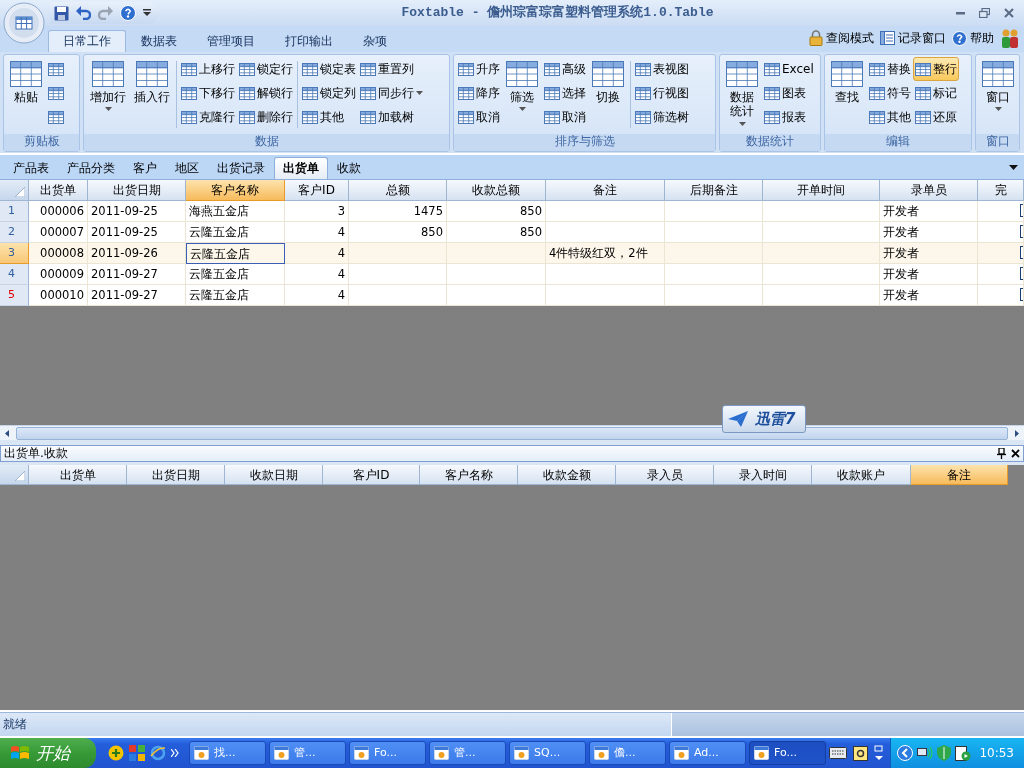 Image resolution: width=1024 pixels, height=768 pixels. I want to click on keyboard-icon, so click(838, 753).